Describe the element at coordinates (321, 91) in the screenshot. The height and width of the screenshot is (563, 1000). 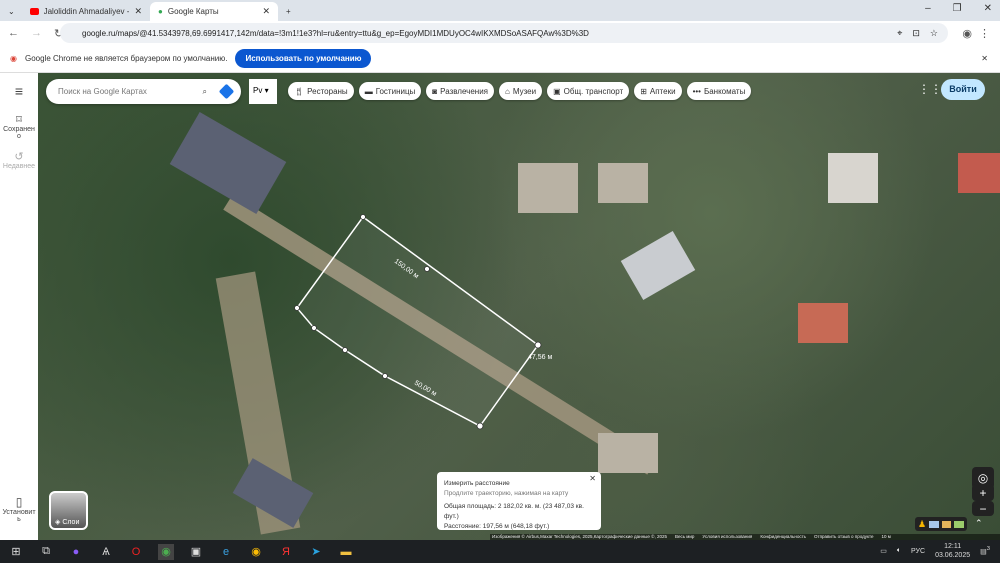
I see `chip-restaurants: 🍴︎ Рестораны` at that location.